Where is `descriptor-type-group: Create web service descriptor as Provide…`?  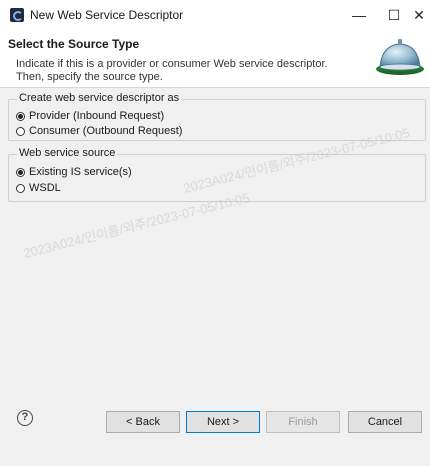 descriptor-type-group: Create web service descriptor as Provide… is located at coordinates (217, 116).